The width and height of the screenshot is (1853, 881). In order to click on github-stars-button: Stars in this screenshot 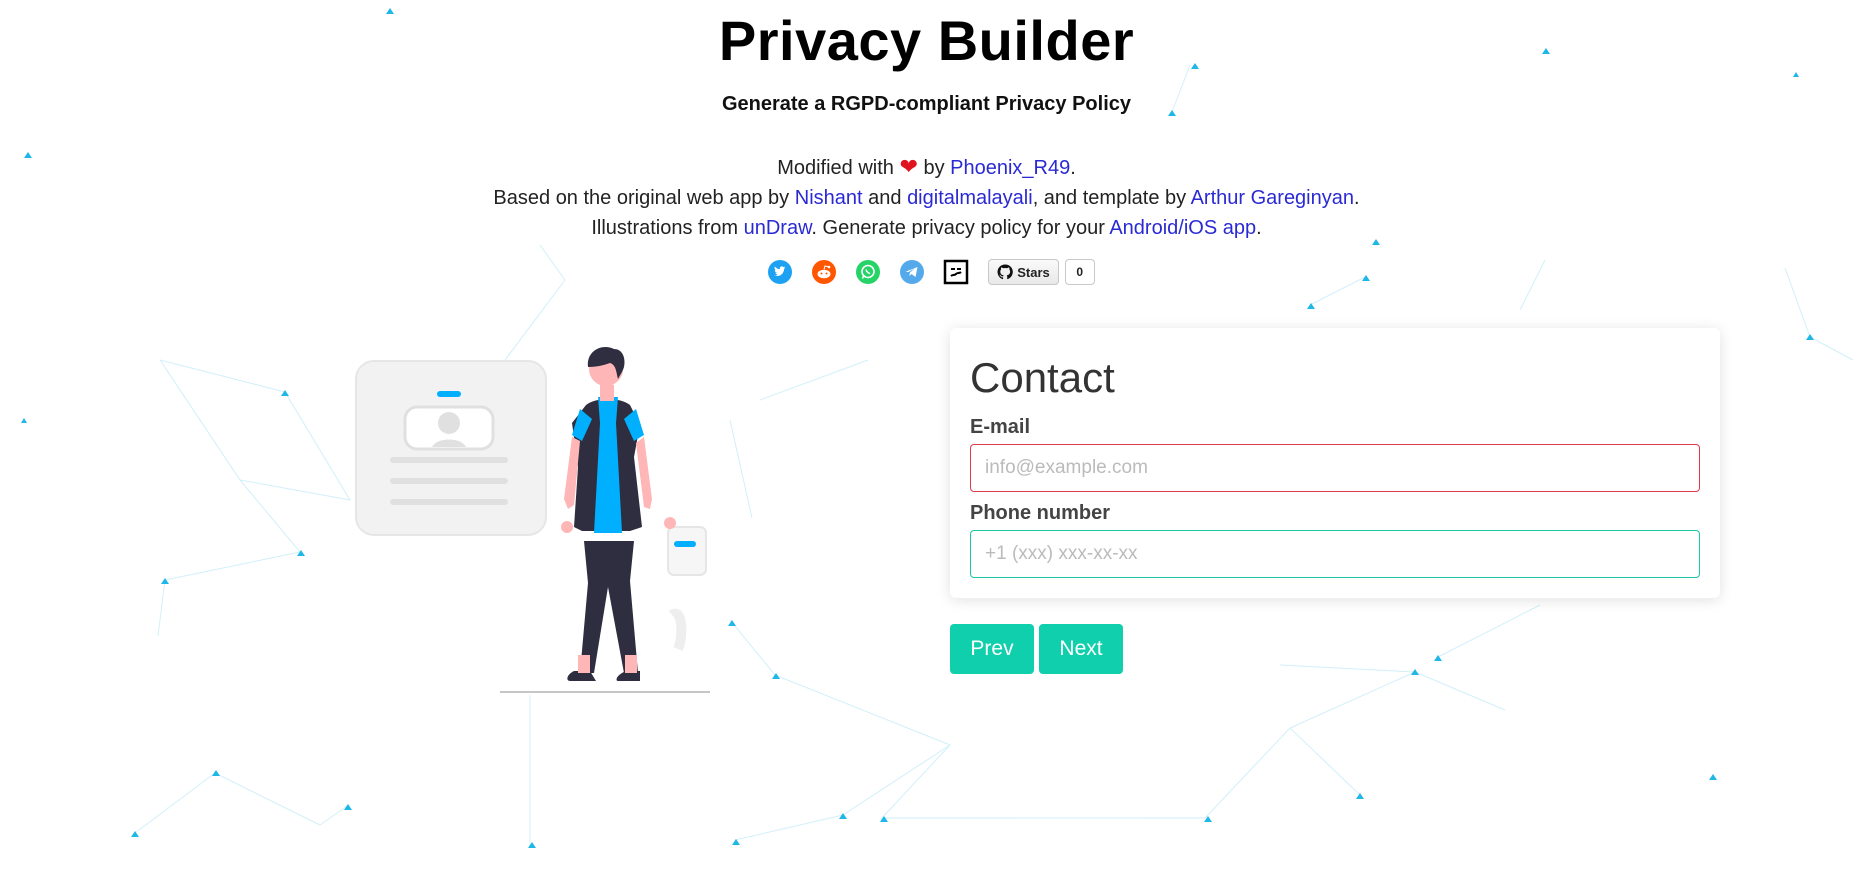, I will do `click(1023, 272)`.